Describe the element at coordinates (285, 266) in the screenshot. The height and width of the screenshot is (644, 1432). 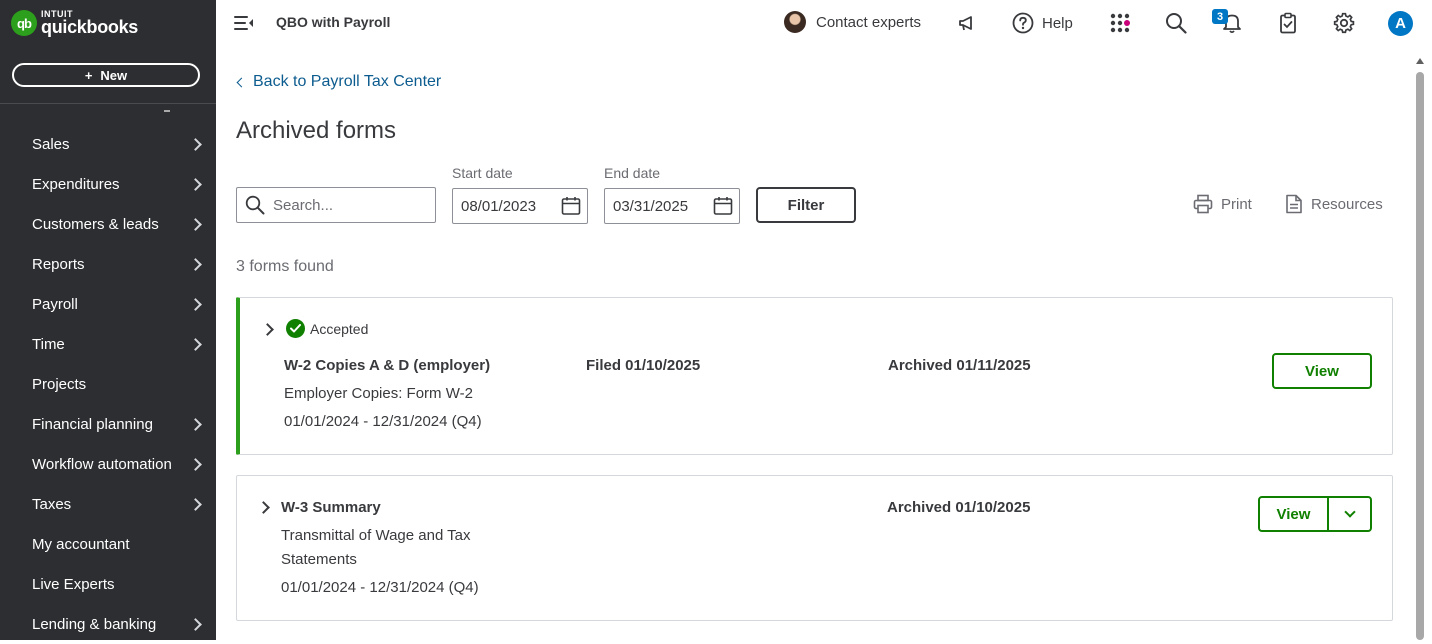
I see `results-count: 3 forms found` at that location.